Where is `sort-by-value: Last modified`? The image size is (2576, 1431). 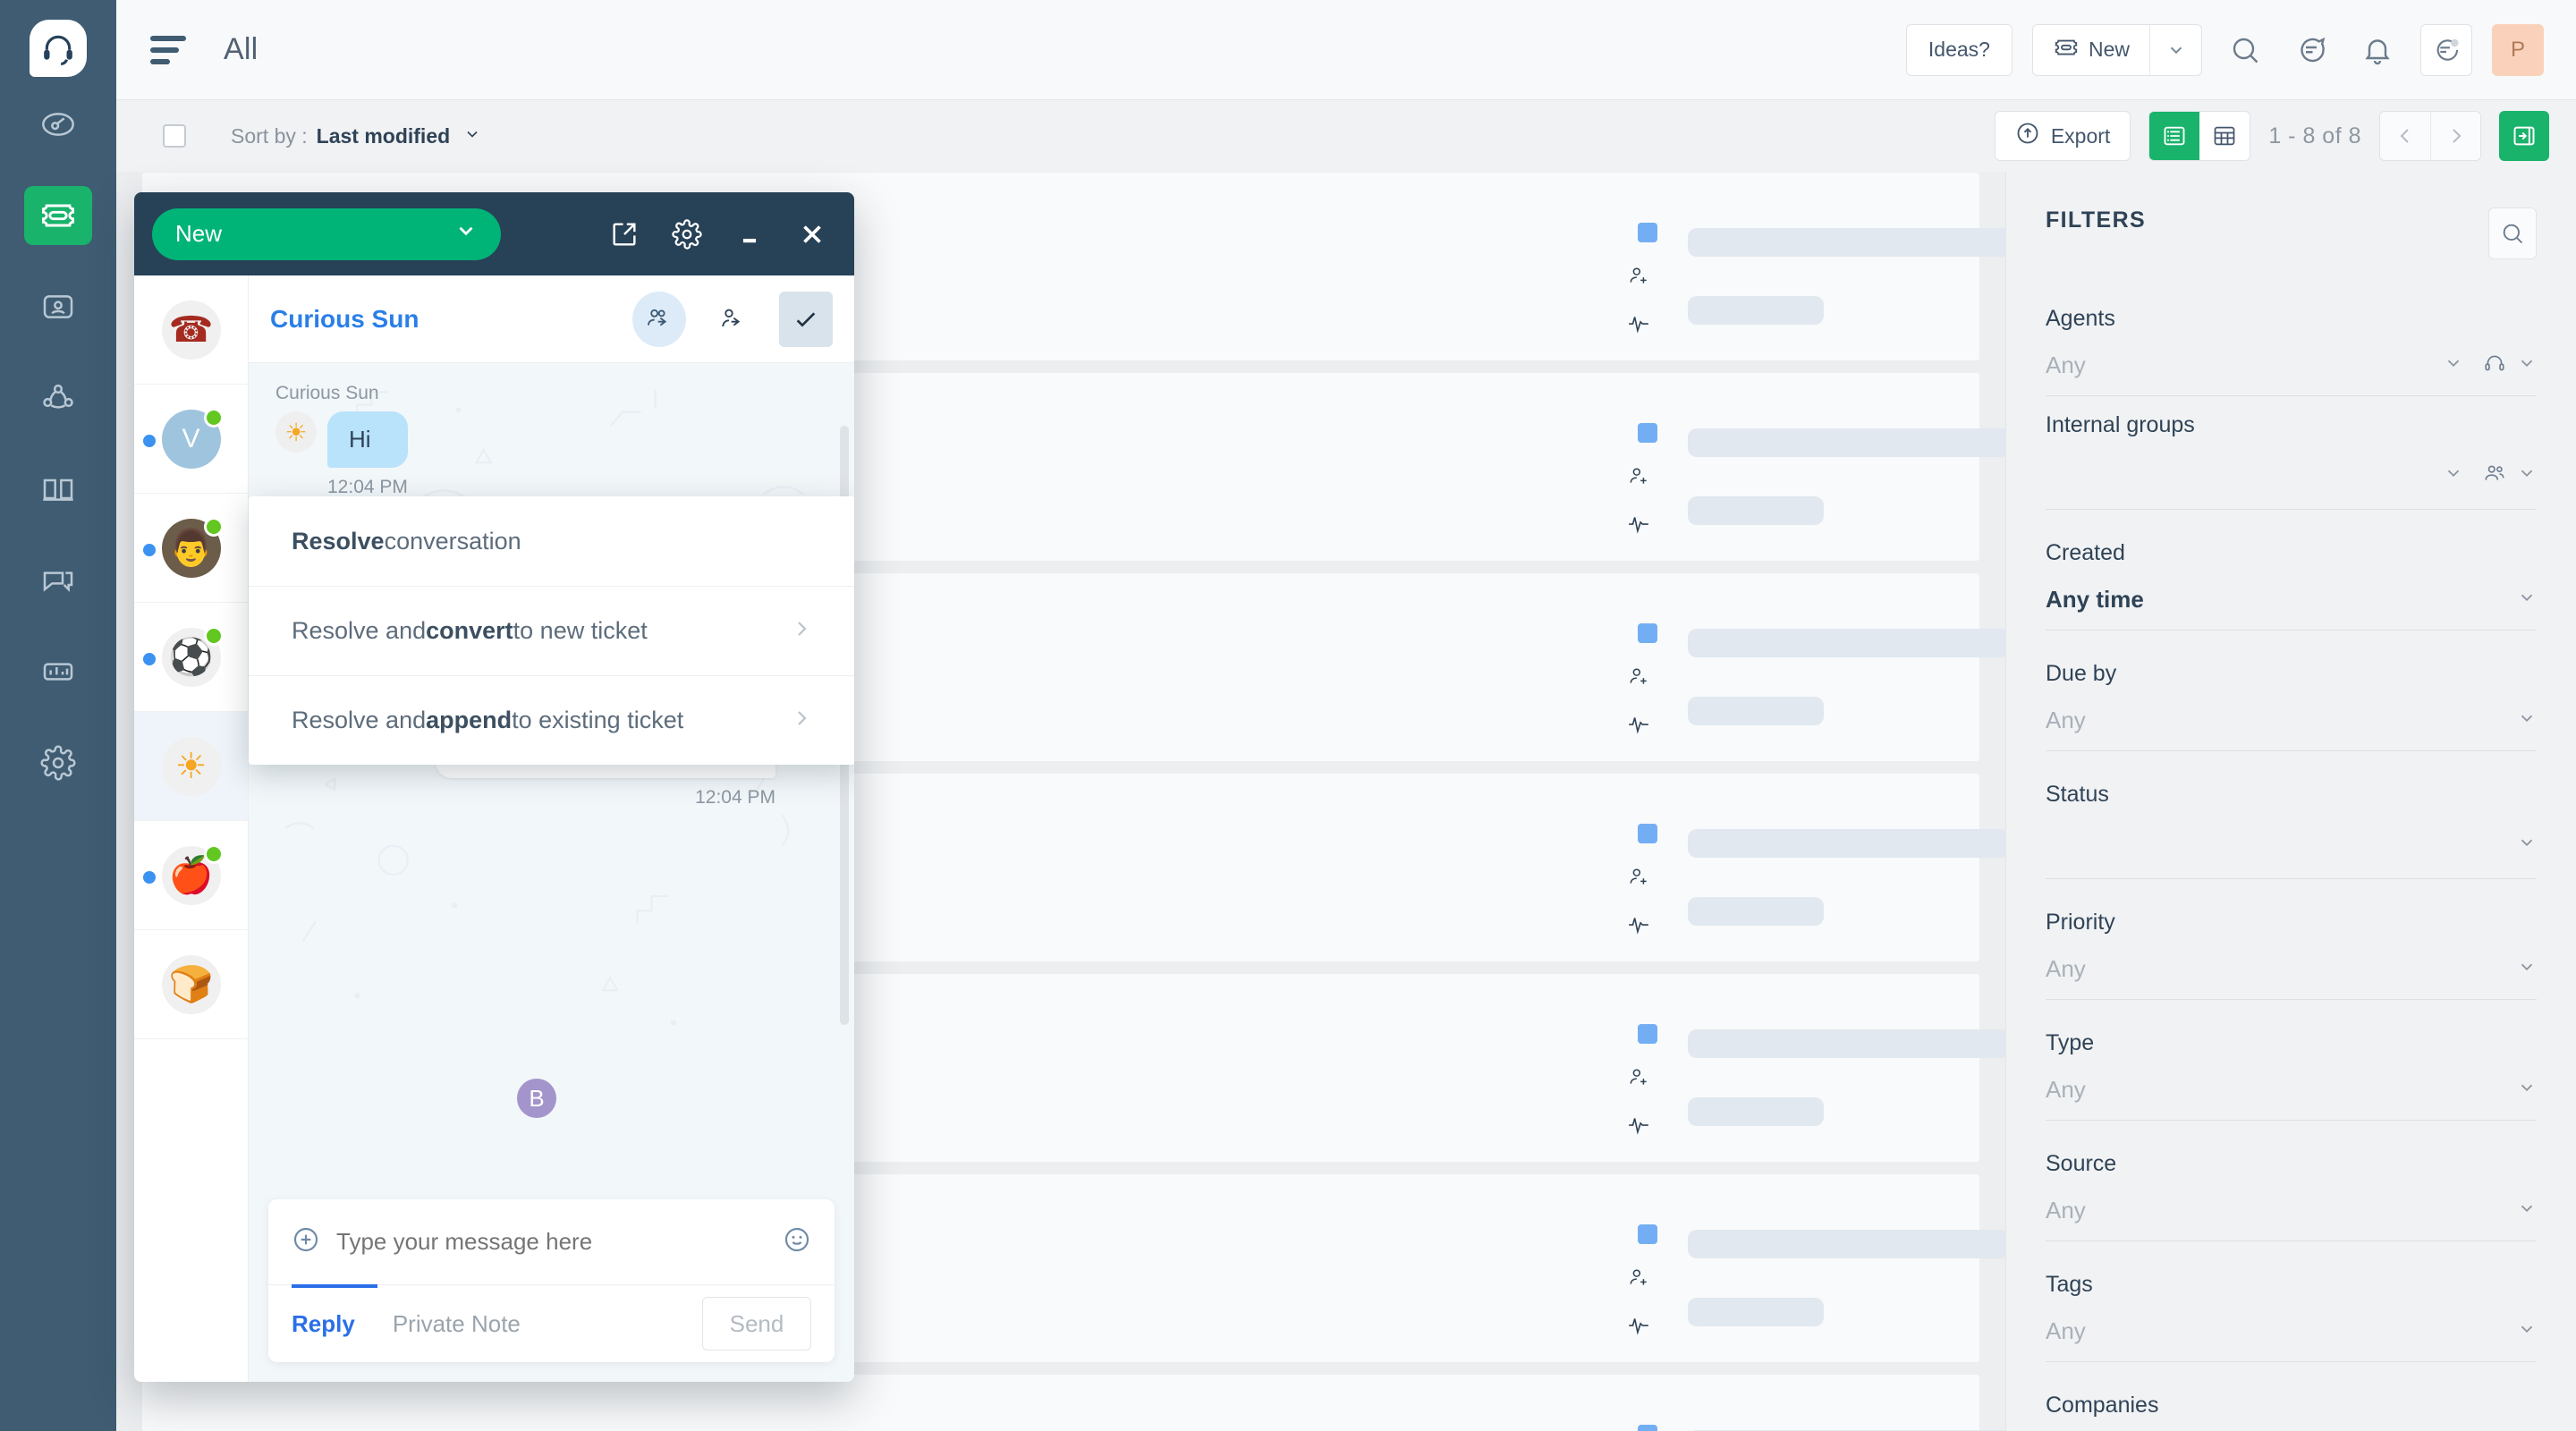 sort-by-value: Last modified is located at coordinates (399, 136).